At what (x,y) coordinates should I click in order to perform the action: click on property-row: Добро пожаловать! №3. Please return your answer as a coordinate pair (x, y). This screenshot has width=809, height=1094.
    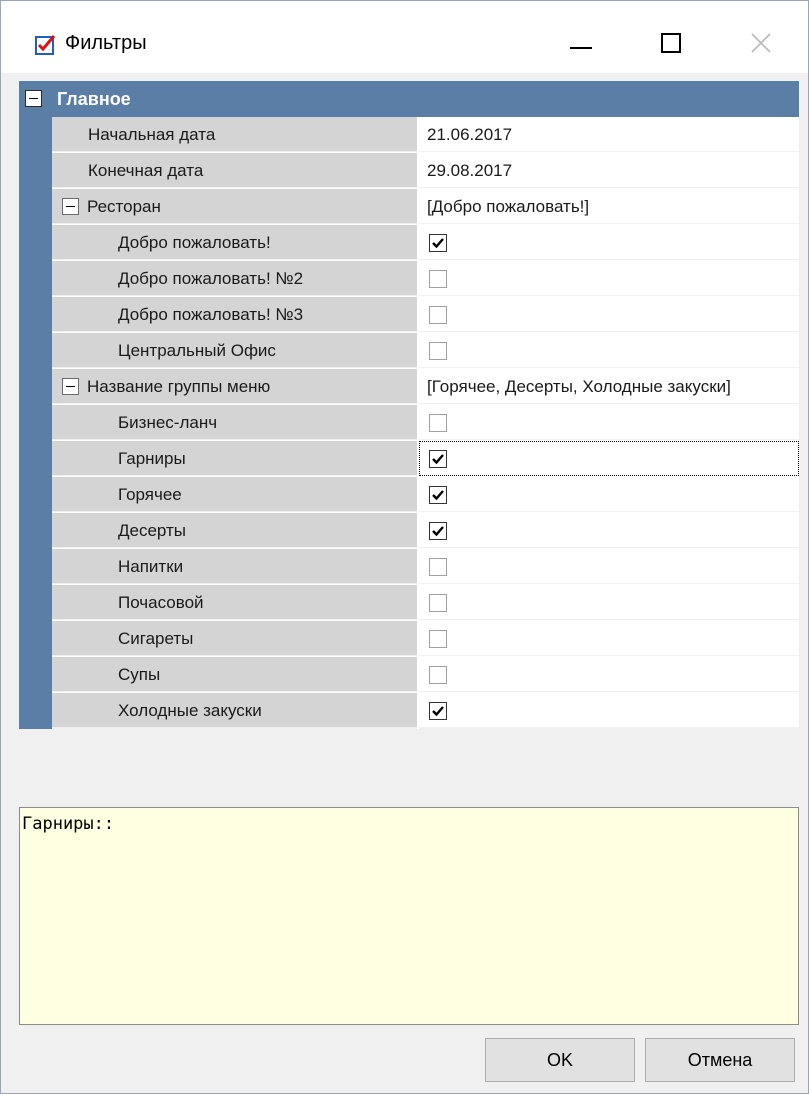
    Looking at the image, I should click on (409, 315).